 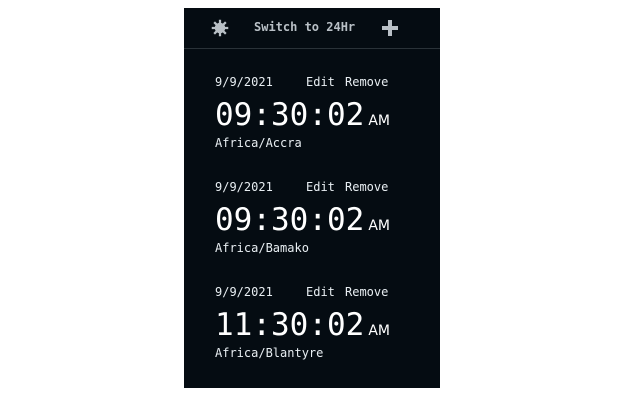 I want to click on clock-time: 11:30:02 AM, so click(x=322, y=325).